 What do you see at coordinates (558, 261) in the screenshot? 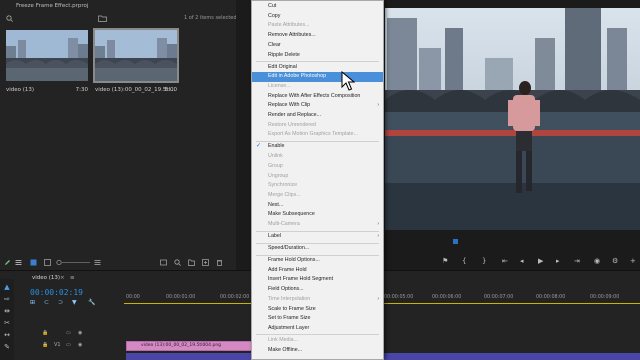
I see `step-forward-icon: ▸` at bounding box center [558, 261].